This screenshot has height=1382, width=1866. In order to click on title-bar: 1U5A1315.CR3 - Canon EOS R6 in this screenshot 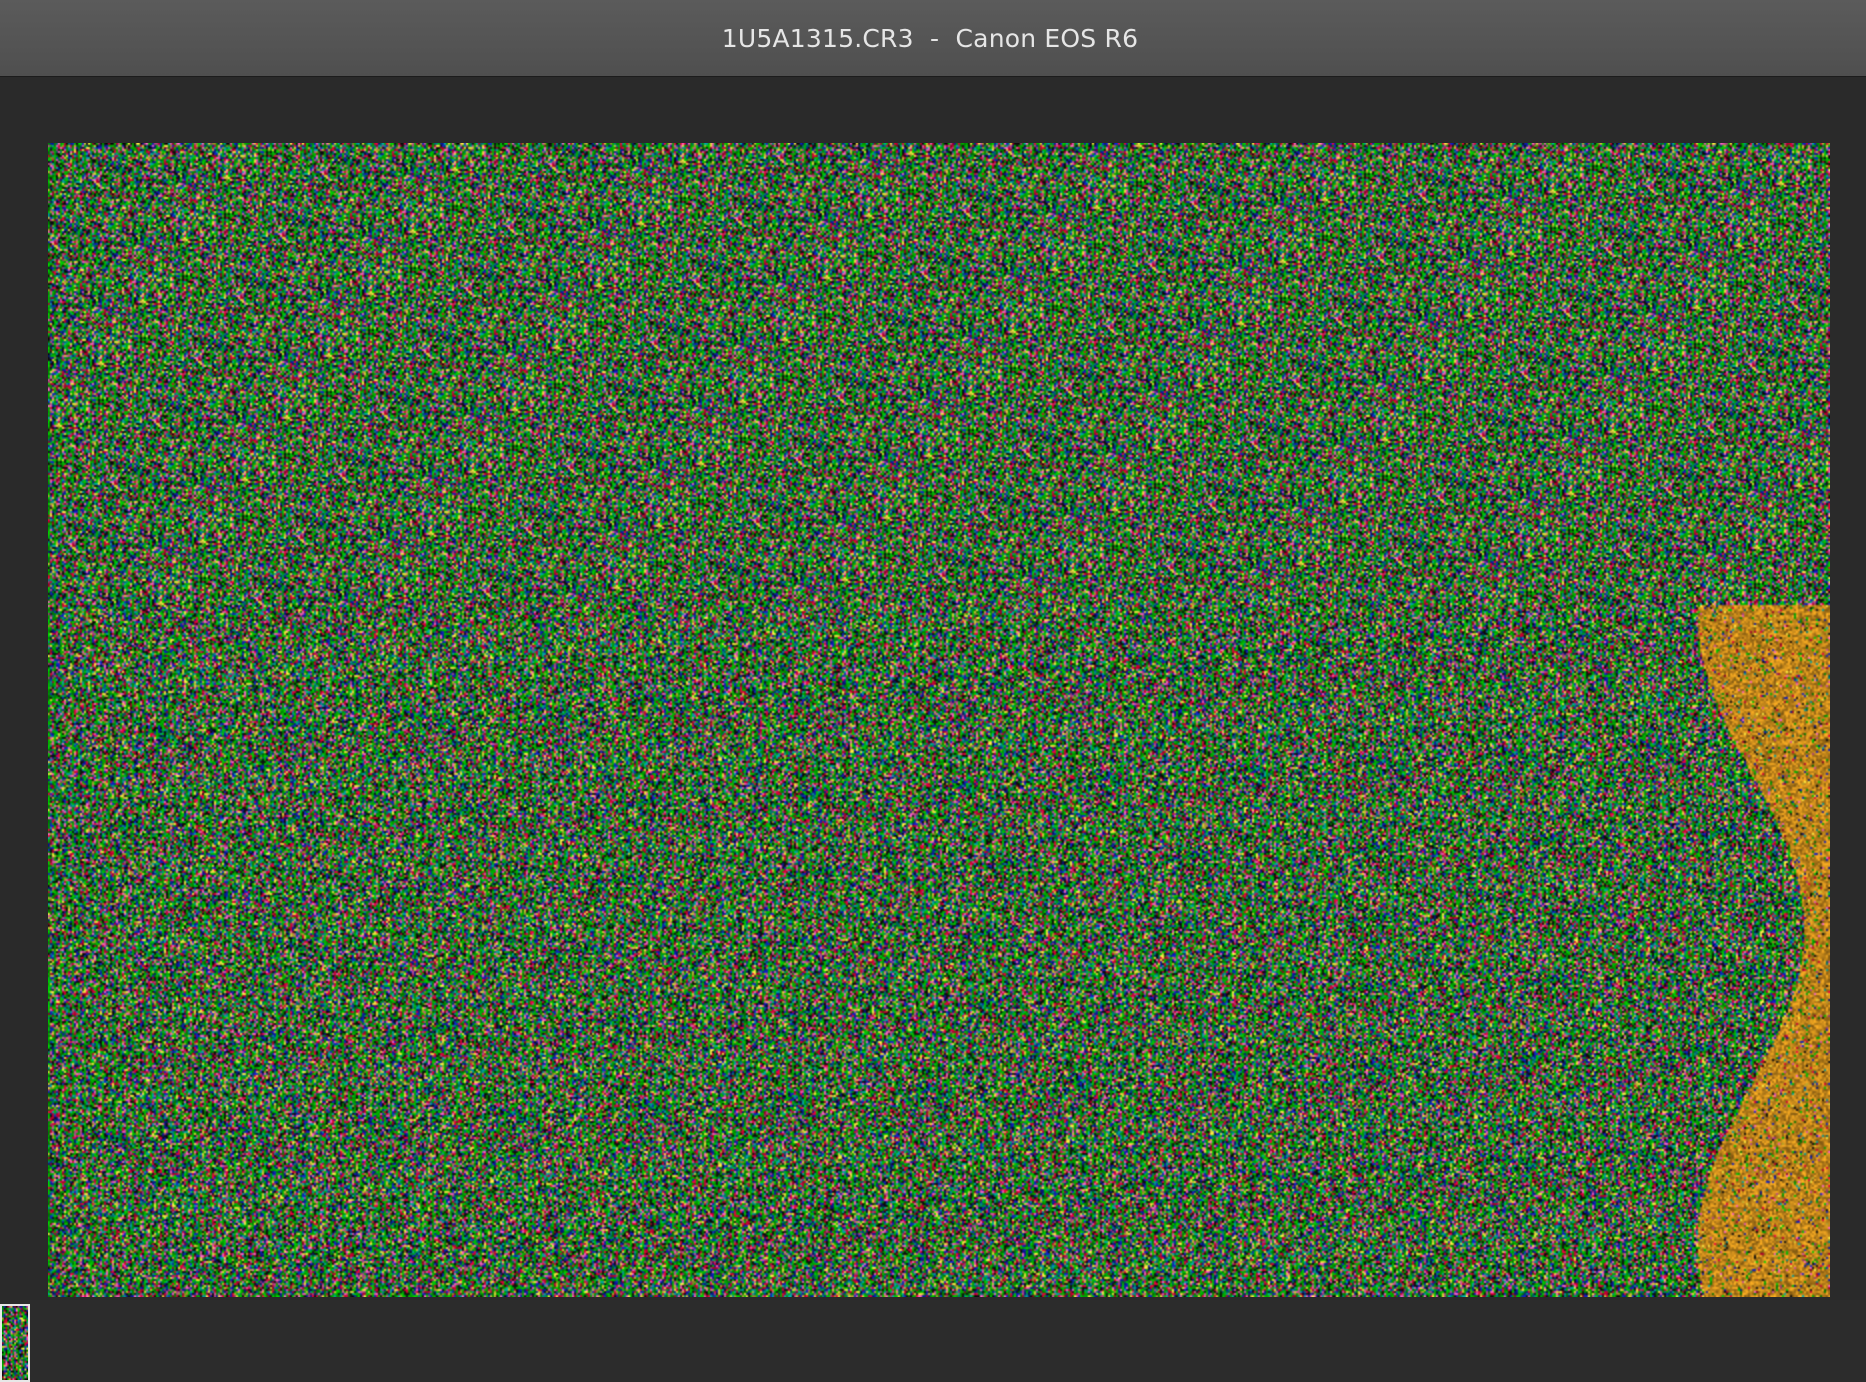, I will do `click(933, 38)`.